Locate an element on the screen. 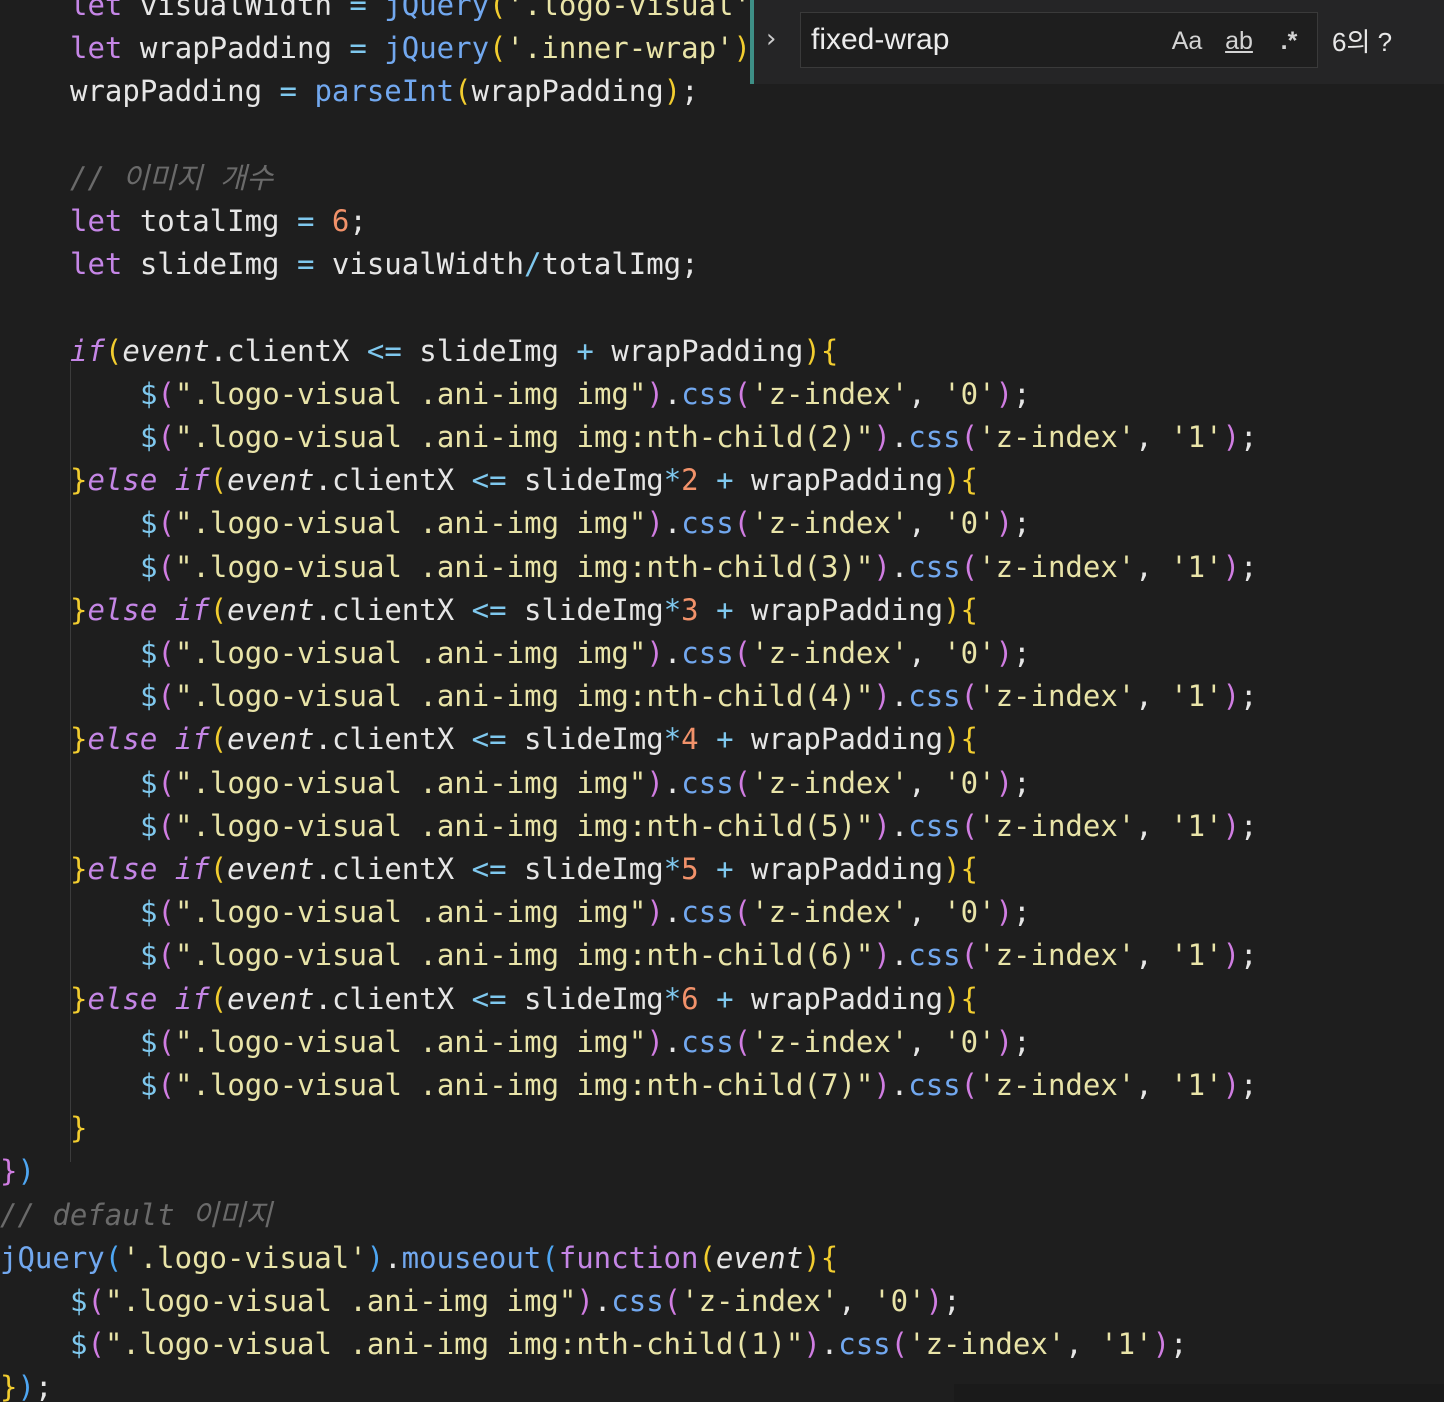 The height and width of the screenshot is (1402, 1444). code-line: } is located at coordinates (78, 1128).